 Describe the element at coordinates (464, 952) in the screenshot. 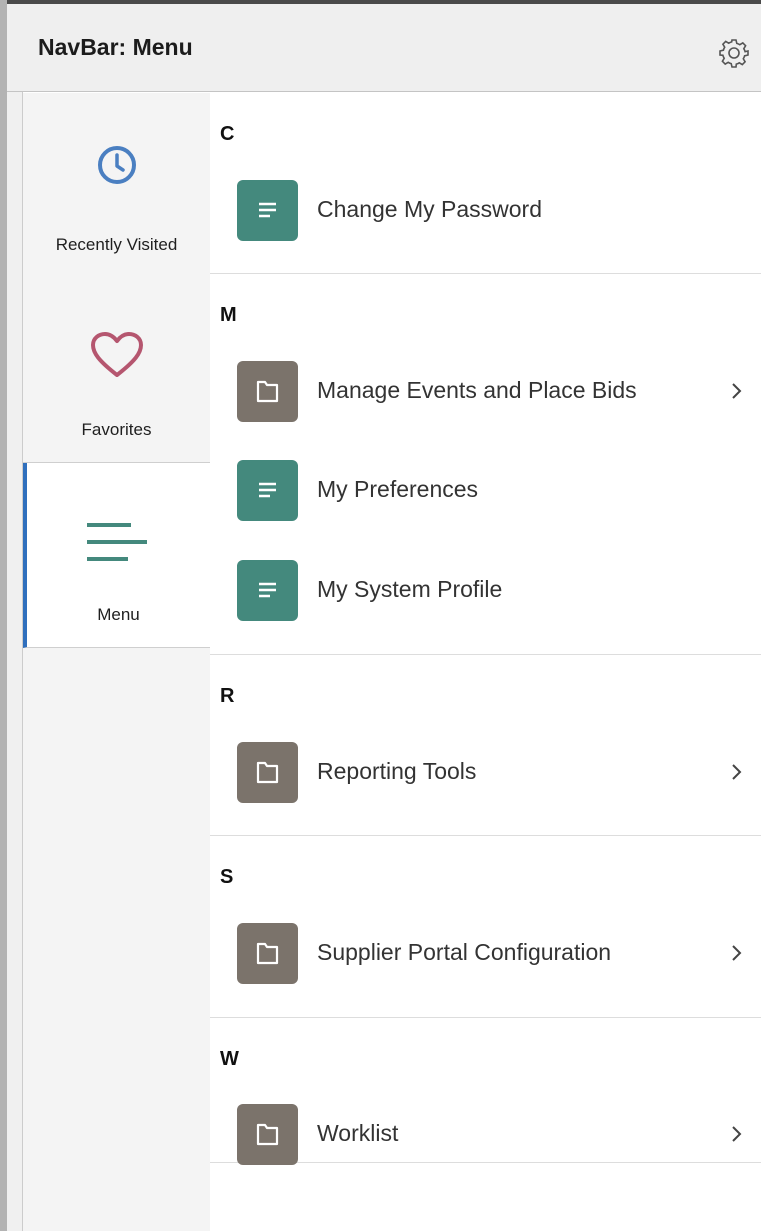

I see `menu-item-label: Supplier Portal Configuration` at that location.